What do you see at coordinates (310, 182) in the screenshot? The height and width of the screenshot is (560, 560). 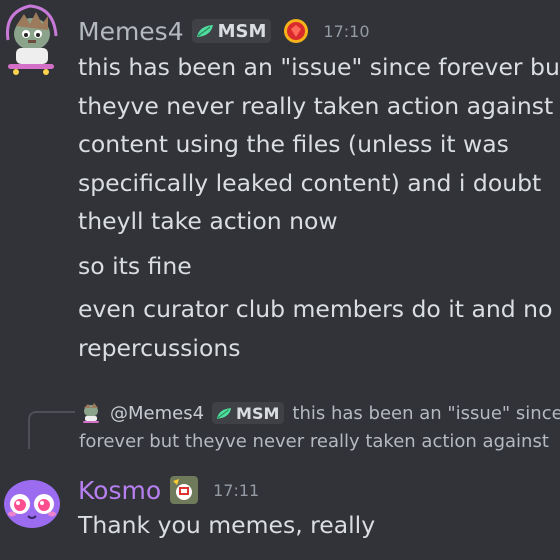 I see `message-line: specifically leaked content) and i doubt` at bounding box center [310, 182].